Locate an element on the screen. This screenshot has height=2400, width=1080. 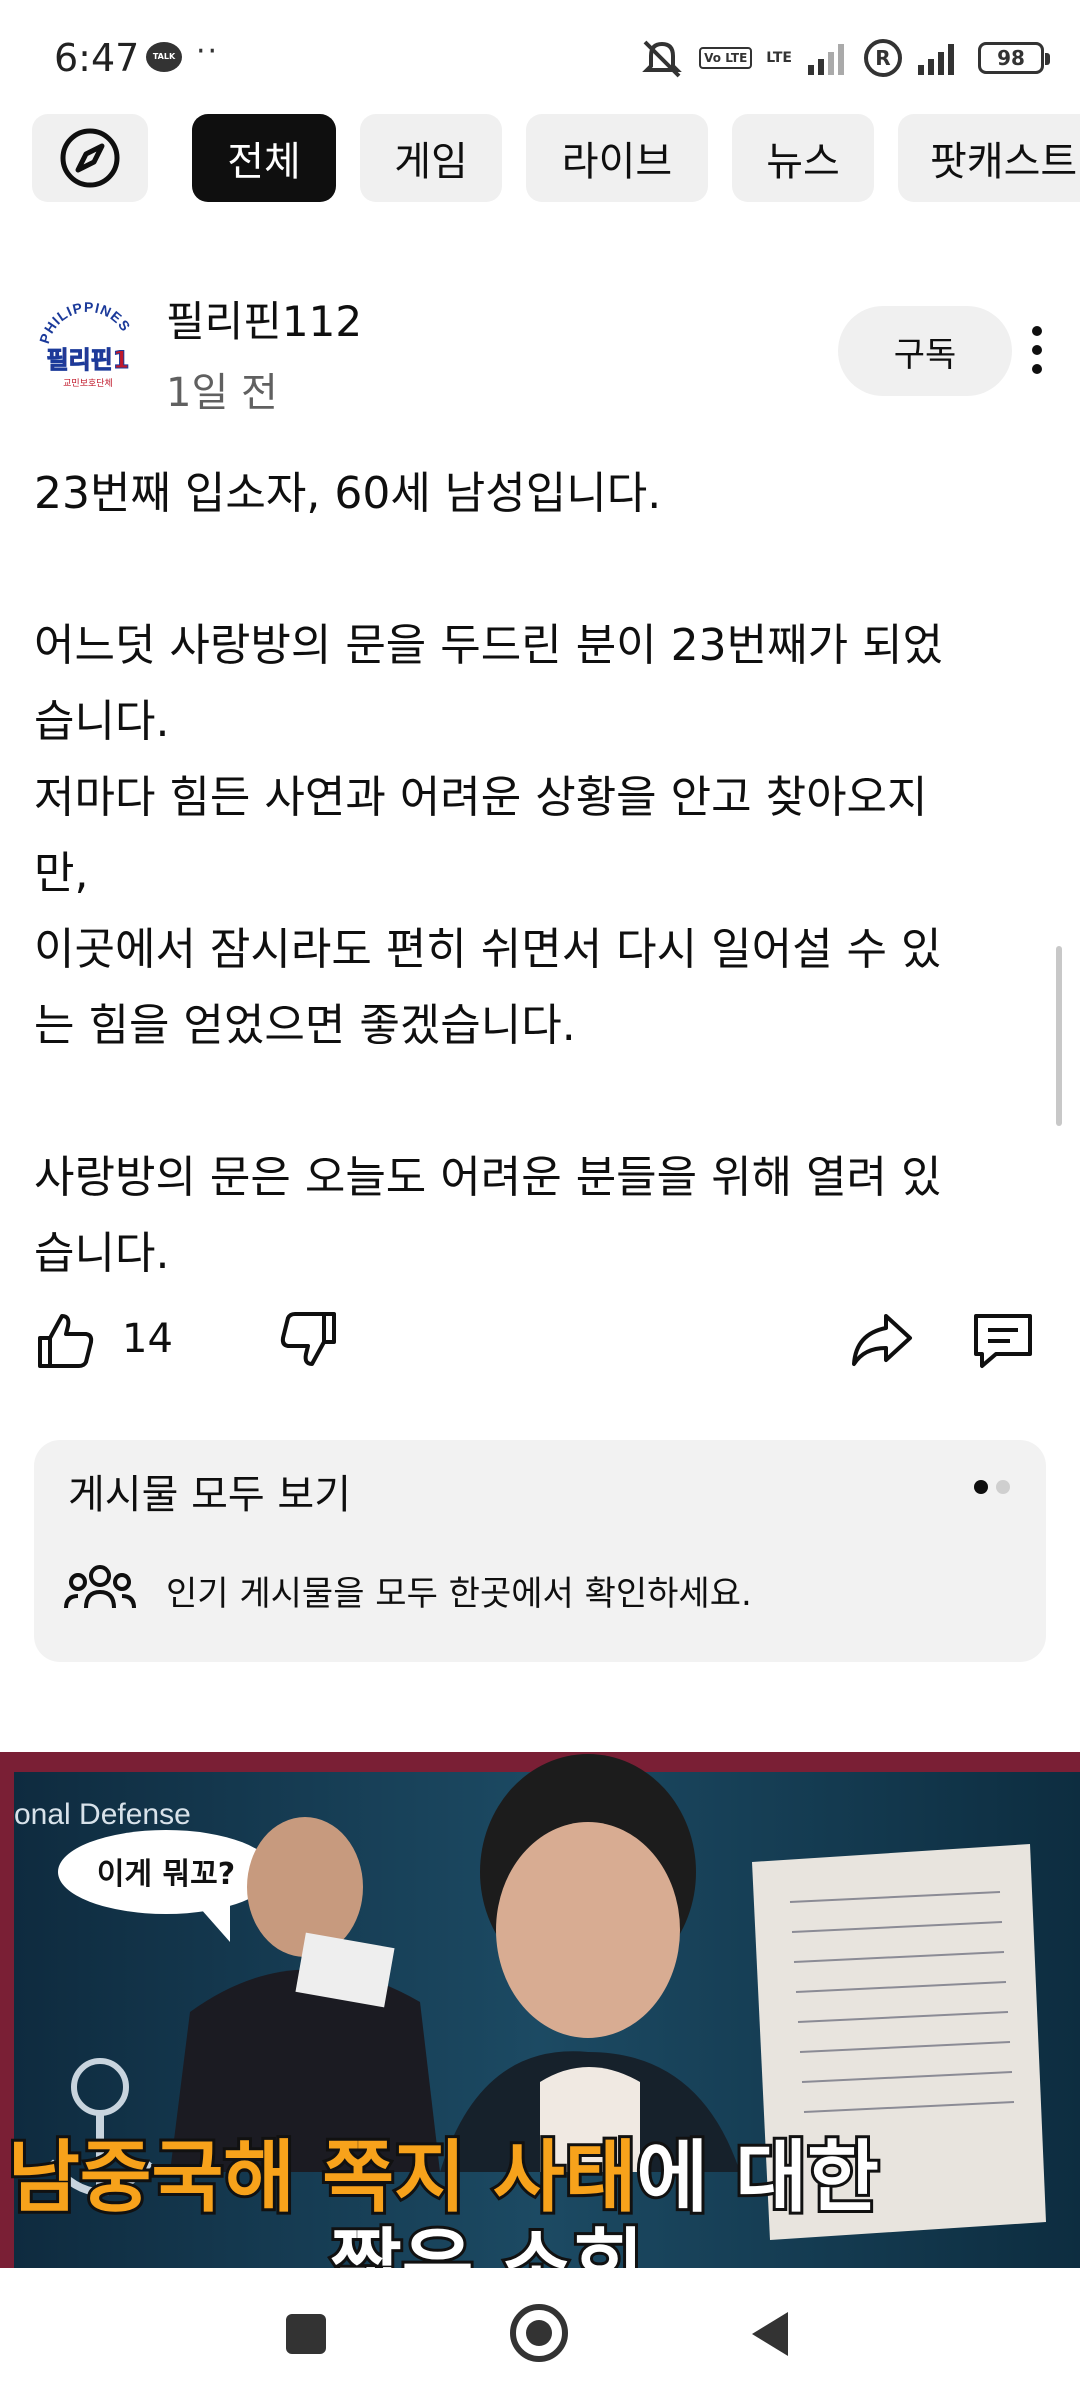
svg-text: 교민보호단체 is located at coordinates (88, 383).